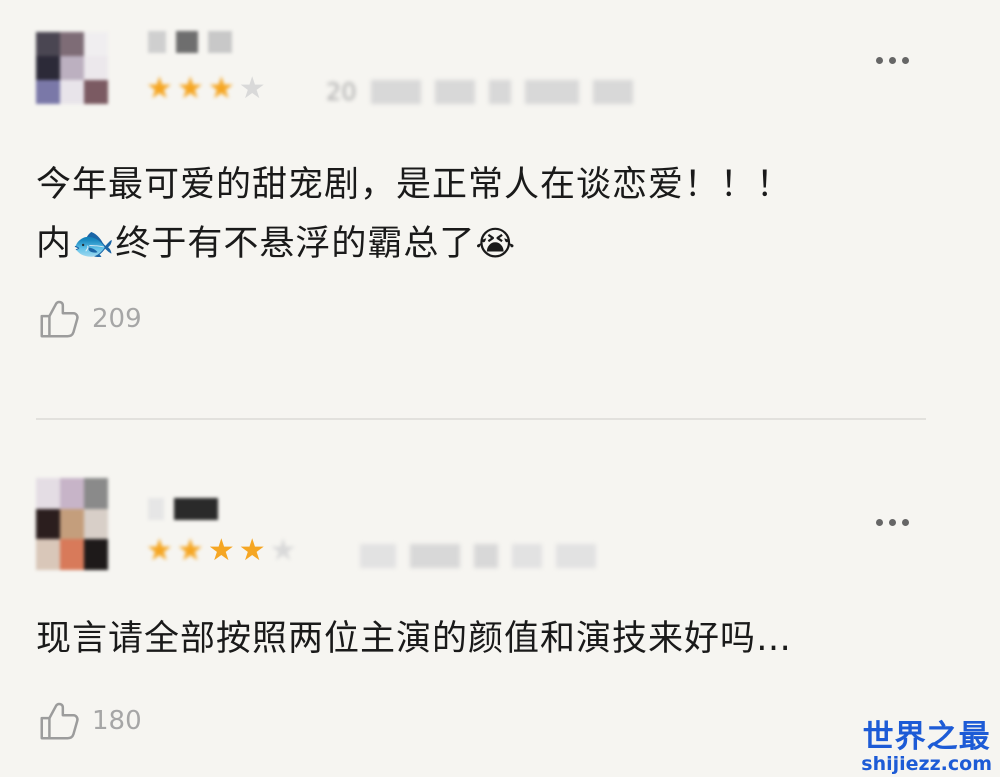  I want to click on watermark: 世界之最 shijiezz.com, so click(926, 747).